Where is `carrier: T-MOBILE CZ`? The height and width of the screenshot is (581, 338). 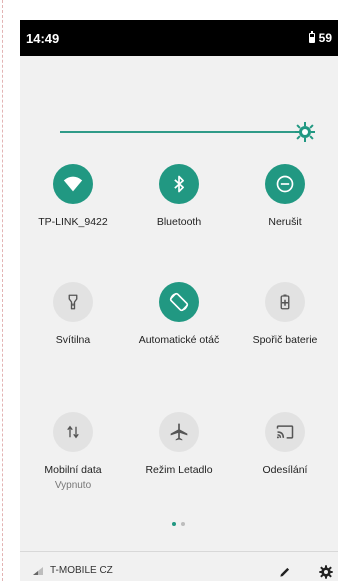 carrier: T-MOBILE CZ is located at coordinates (72, 570).